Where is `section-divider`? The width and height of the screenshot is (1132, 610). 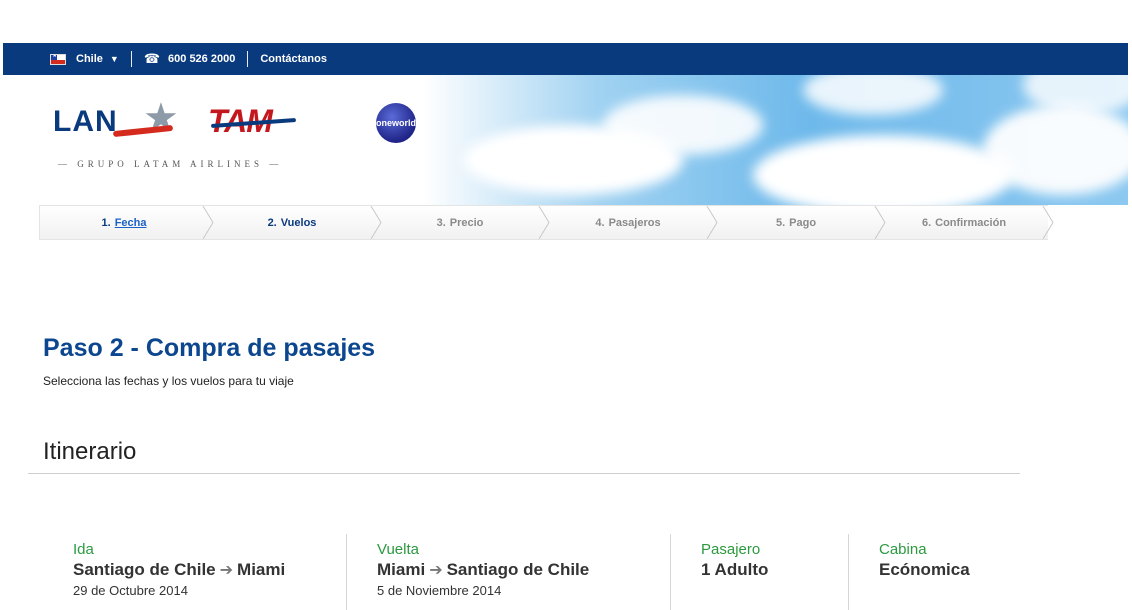 section-divider is located at coordinates (524, 473).